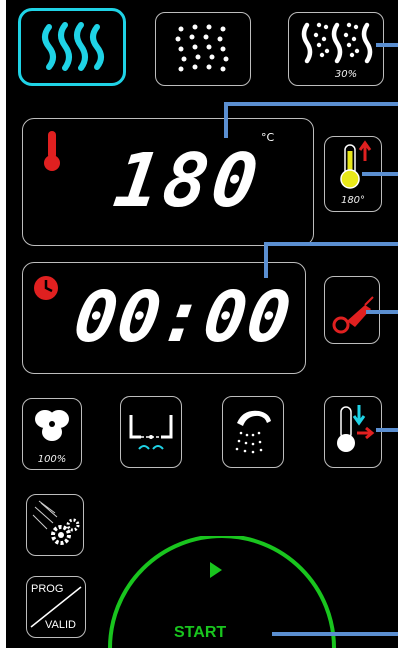 The image size is (402, 648). What do you see at coordinates (56, 522) in the screenshot?
I see `settings-gears-icon` at bounding box center [56, 522].